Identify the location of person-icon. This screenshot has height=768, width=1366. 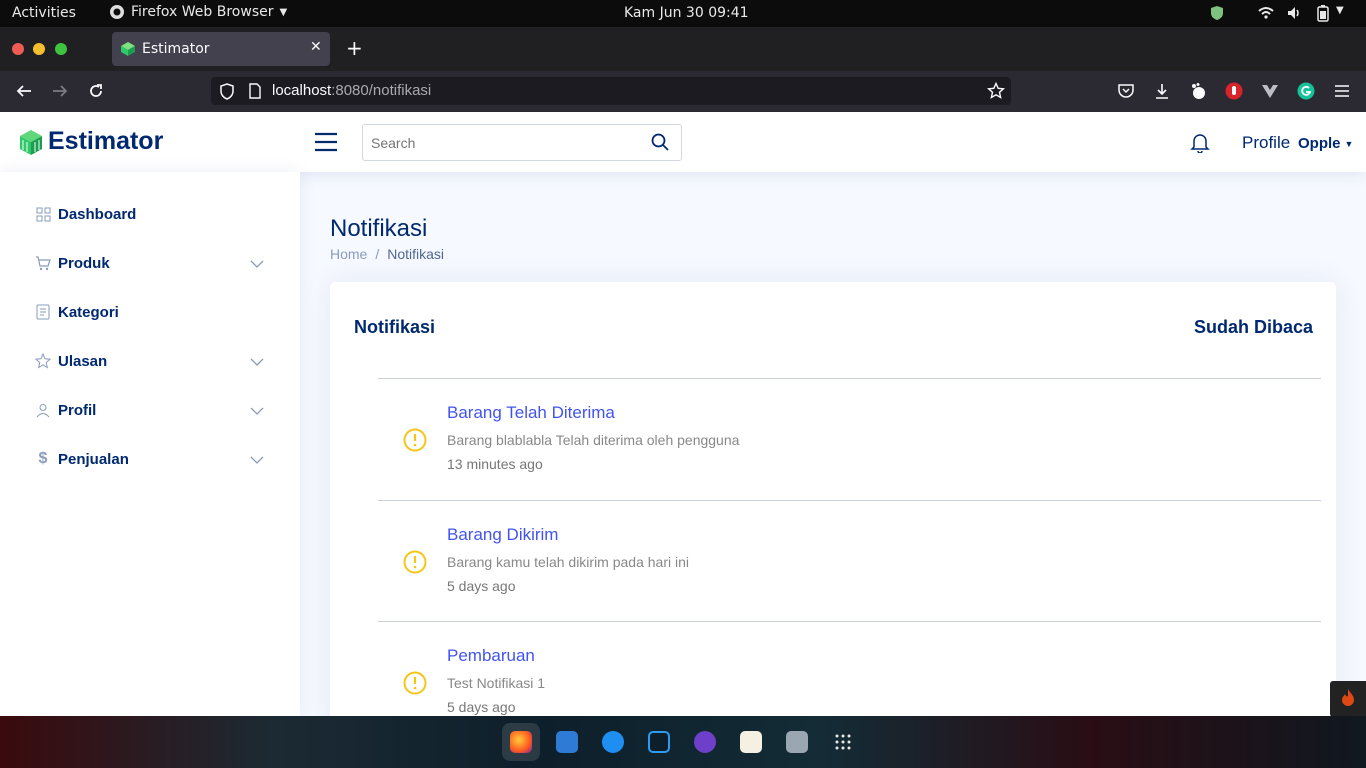
(43, 410).